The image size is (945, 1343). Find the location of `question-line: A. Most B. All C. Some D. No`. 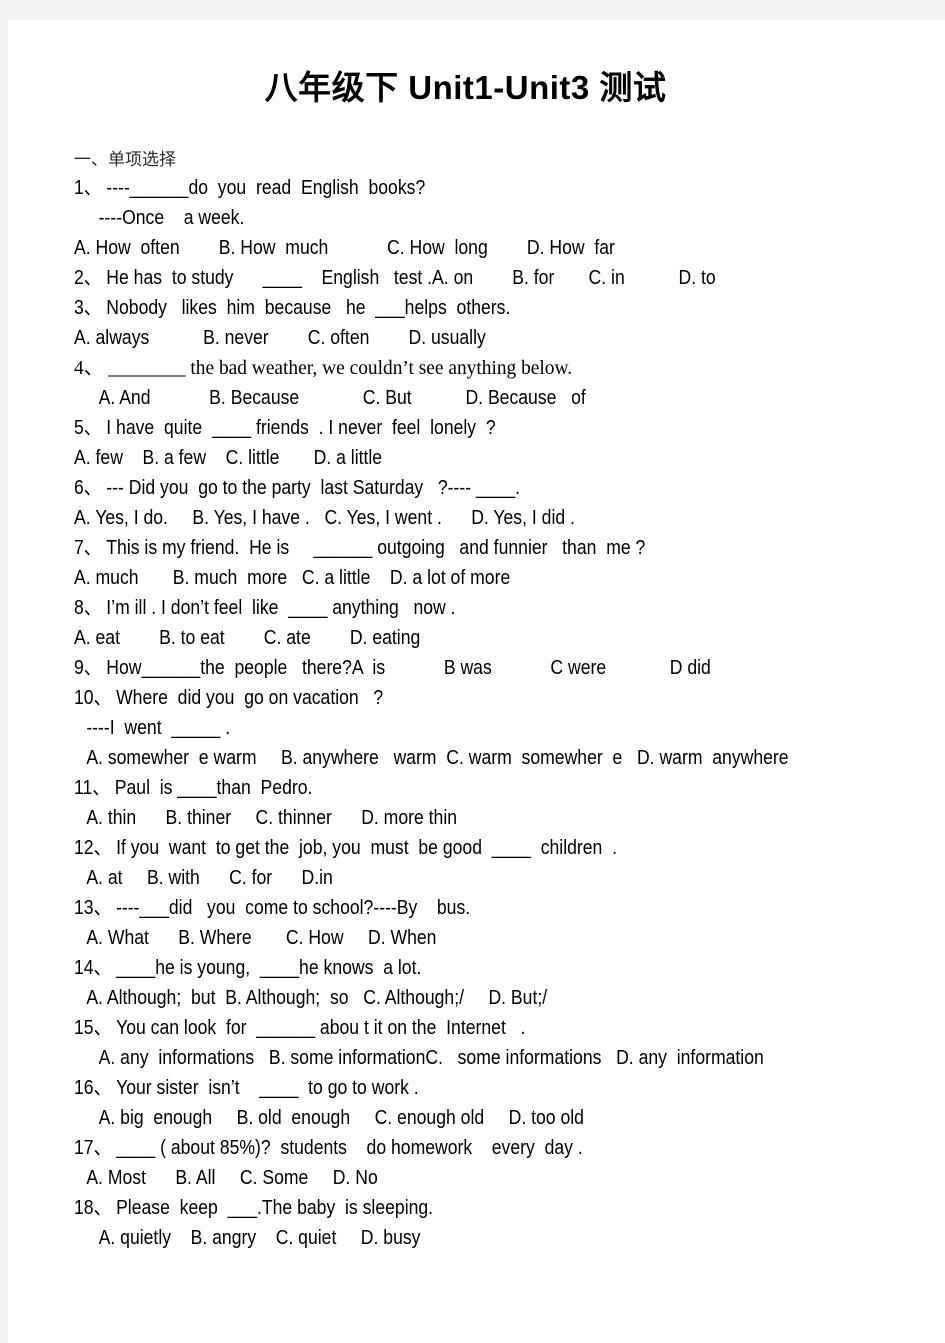

question-line: A. Most B. All C. Some D. No is located at coordinates (232, 1178).